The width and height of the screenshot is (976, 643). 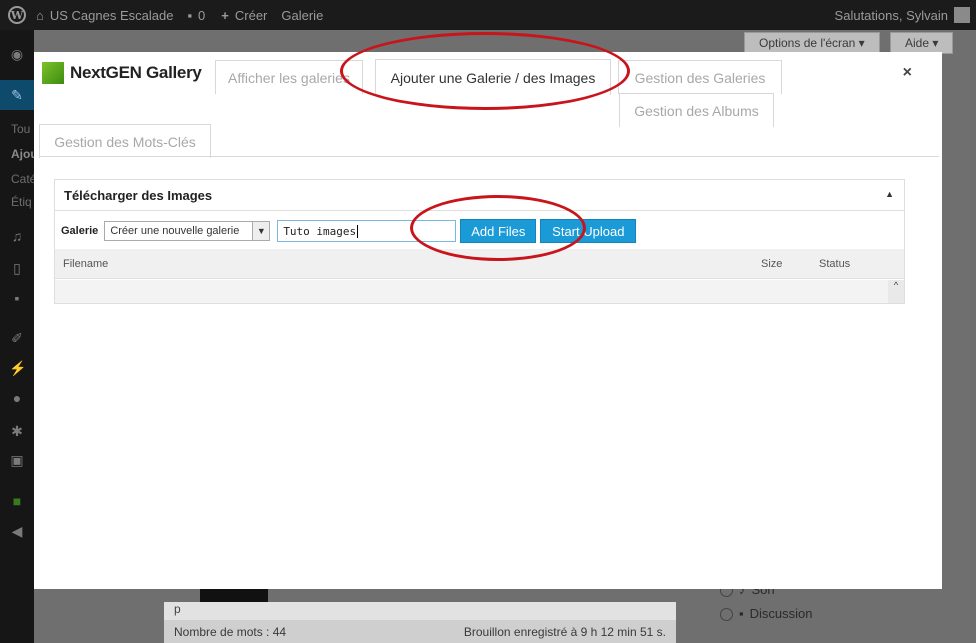 What do you see at coordinates (896, 291) in the screenshot?
I see `file-list-scrollbar: ^` at bounding box center [896, 291].